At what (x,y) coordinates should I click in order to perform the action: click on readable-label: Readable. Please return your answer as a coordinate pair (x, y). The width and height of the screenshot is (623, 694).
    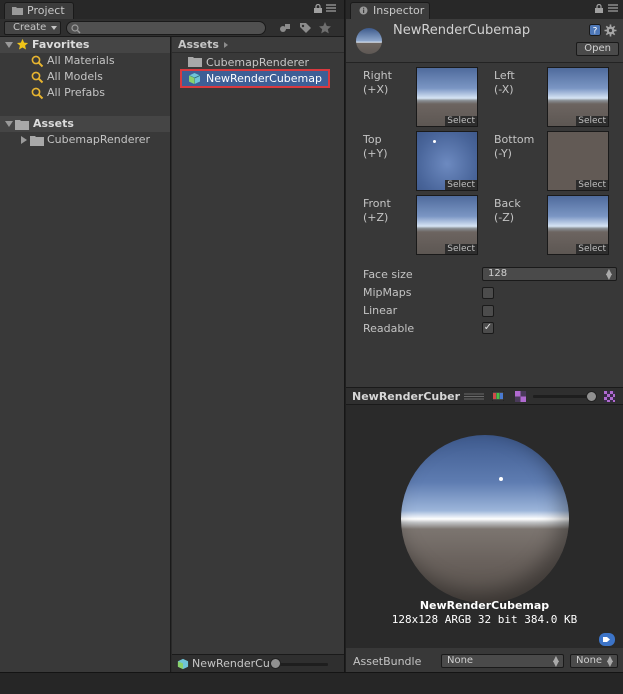
    Looking at the image, I should click on (389, 328).